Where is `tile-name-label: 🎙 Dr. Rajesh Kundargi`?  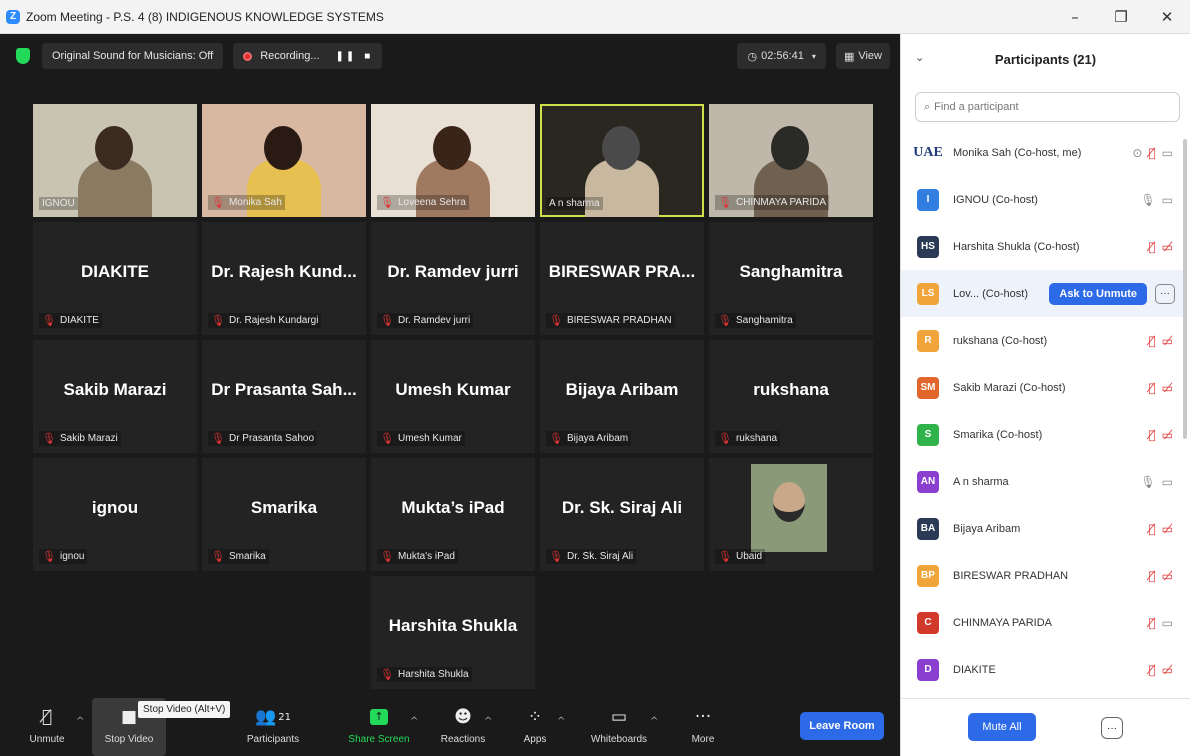
tile-name-label: 🎙 Dr. Rajesh Kundargi is located at coordinates (265, 320).